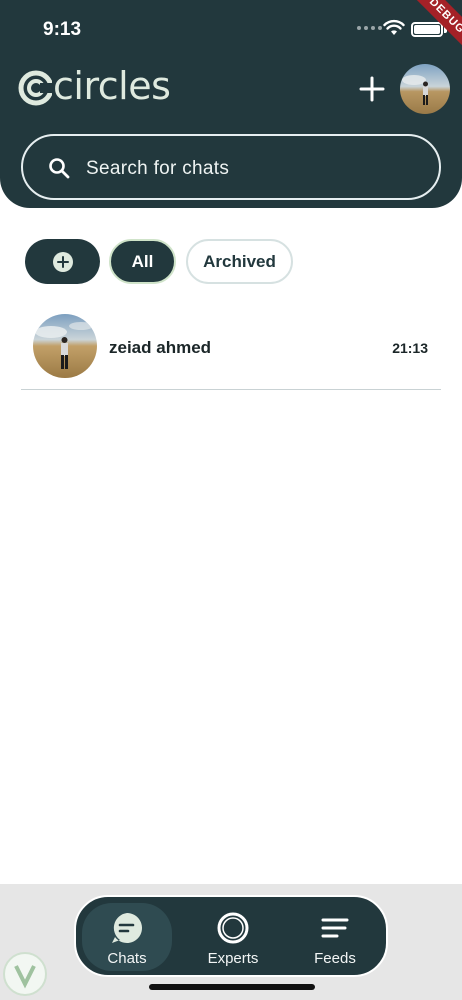  Describe the element at coordinates (239, 261) in the screenshot. I see `filter-archived-chip: Archived` at that location.